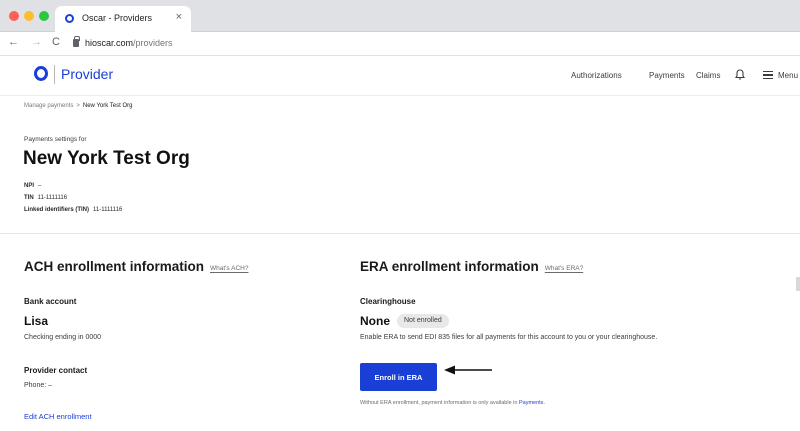  What do you see at coordinates (740, 74) in the screenshot?
I see `bell-icon` at bounding box center [740, 74].